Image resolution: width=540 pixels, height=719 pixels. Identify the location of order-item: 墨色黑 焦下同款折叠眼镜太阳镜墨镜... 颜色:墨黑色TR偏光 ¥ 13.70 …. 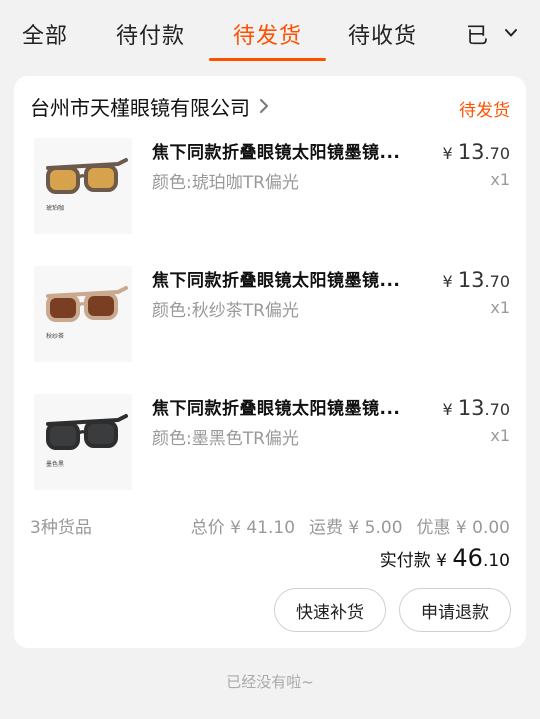
(270, 449).